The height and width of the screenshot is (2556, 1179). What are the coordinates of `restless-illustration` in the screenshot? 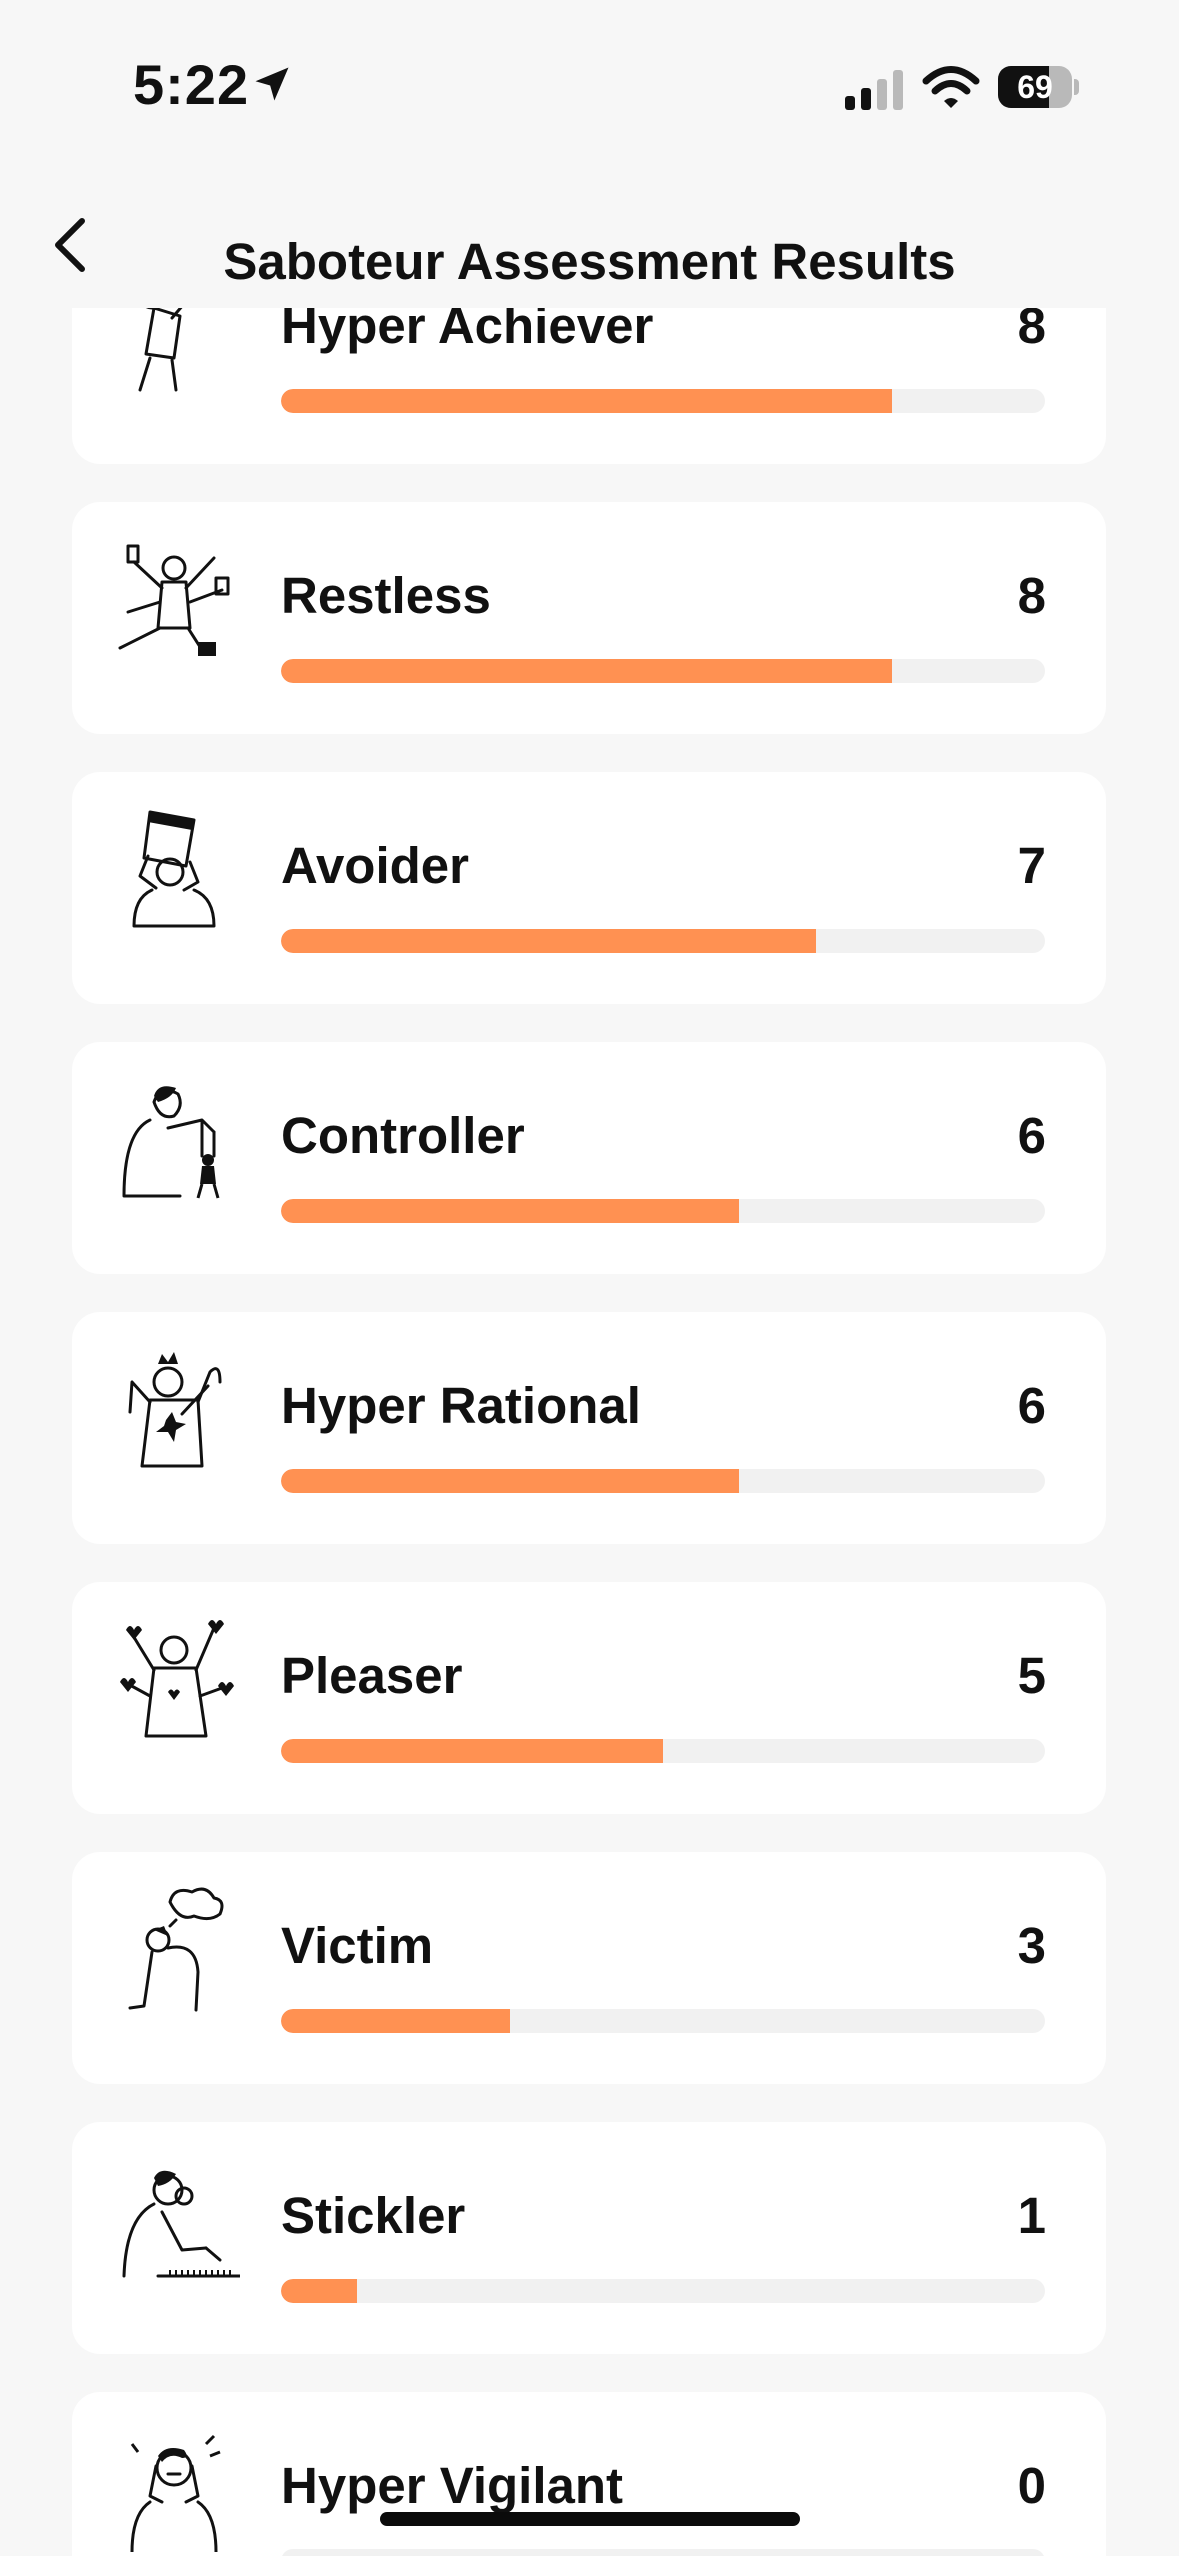 It's located at (174, 600).